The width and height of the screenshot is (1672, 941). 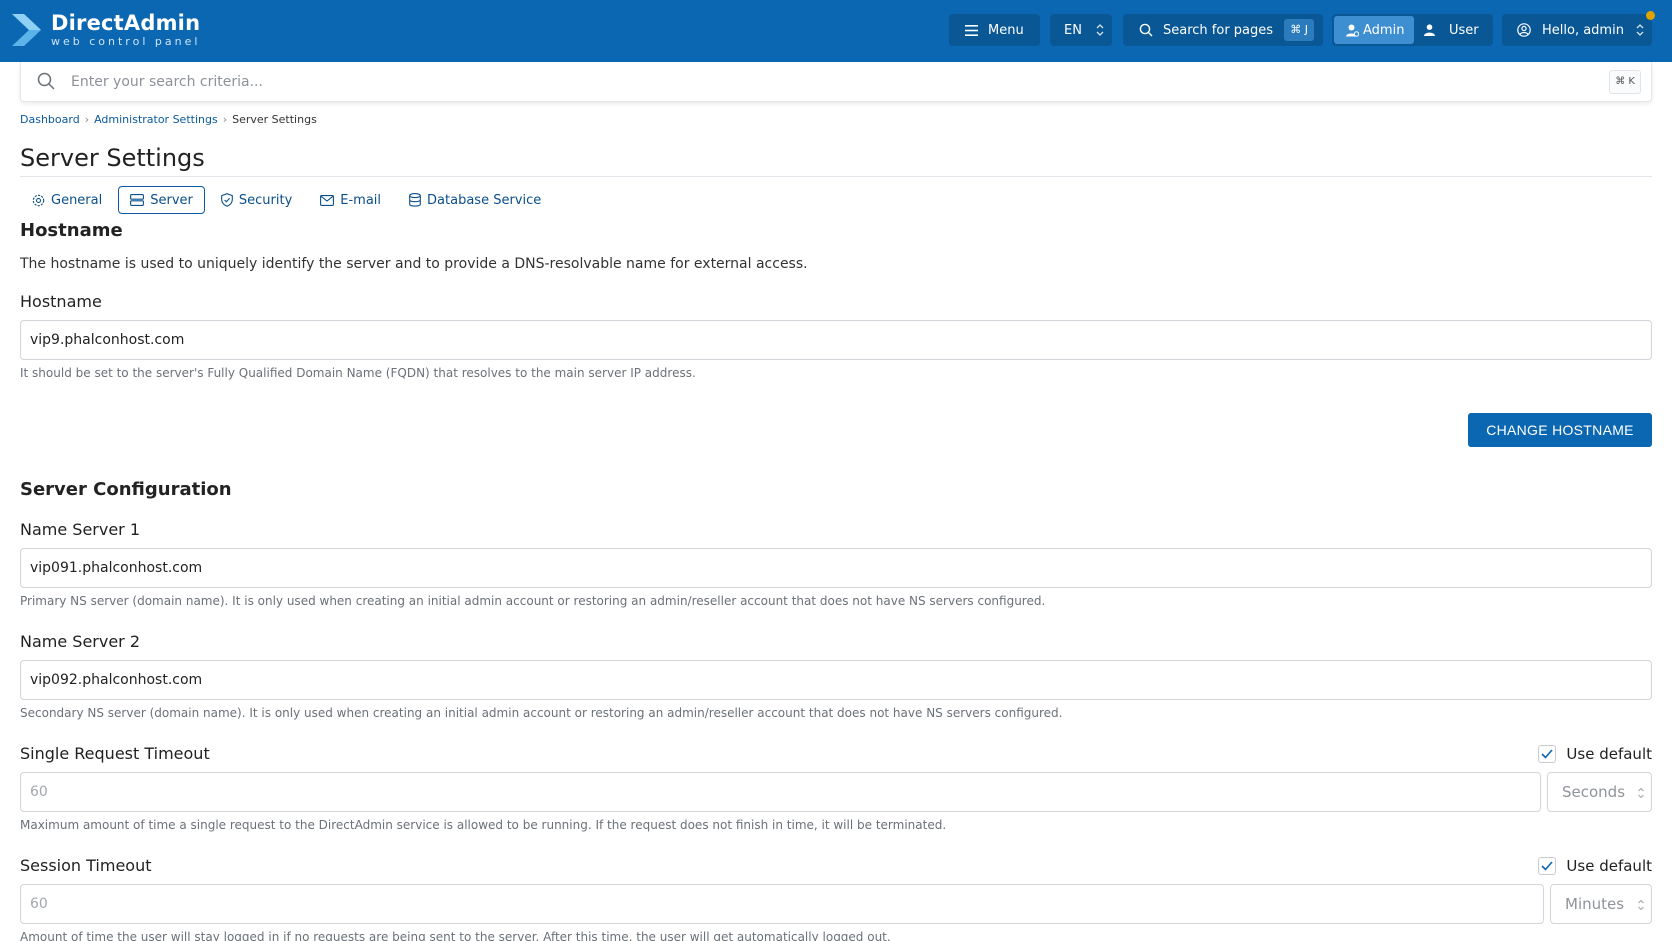 What do you see at coordinates (112, 158) in the screenshot?
I see `page-title: Server Settings` at bounding box center [112, 158].